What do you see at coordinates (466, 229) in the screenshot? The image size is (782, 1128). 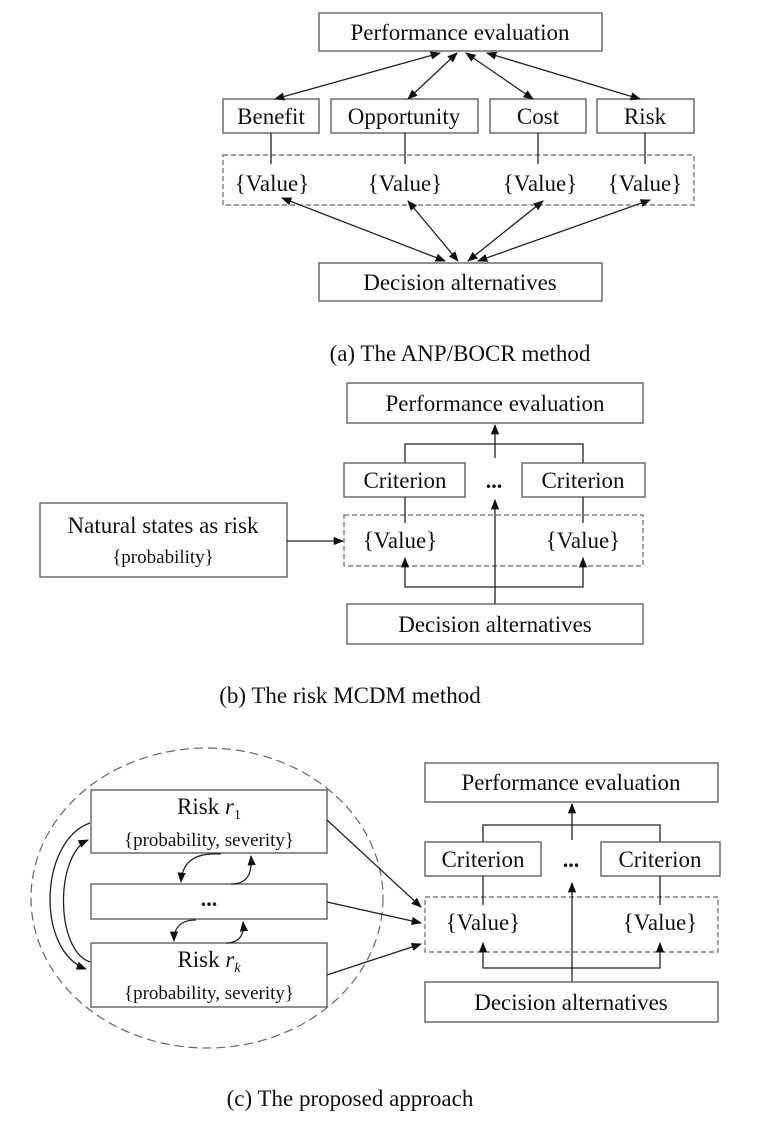 I see `bidirectional-arrows-bottom` at bounding box center [466, 229].